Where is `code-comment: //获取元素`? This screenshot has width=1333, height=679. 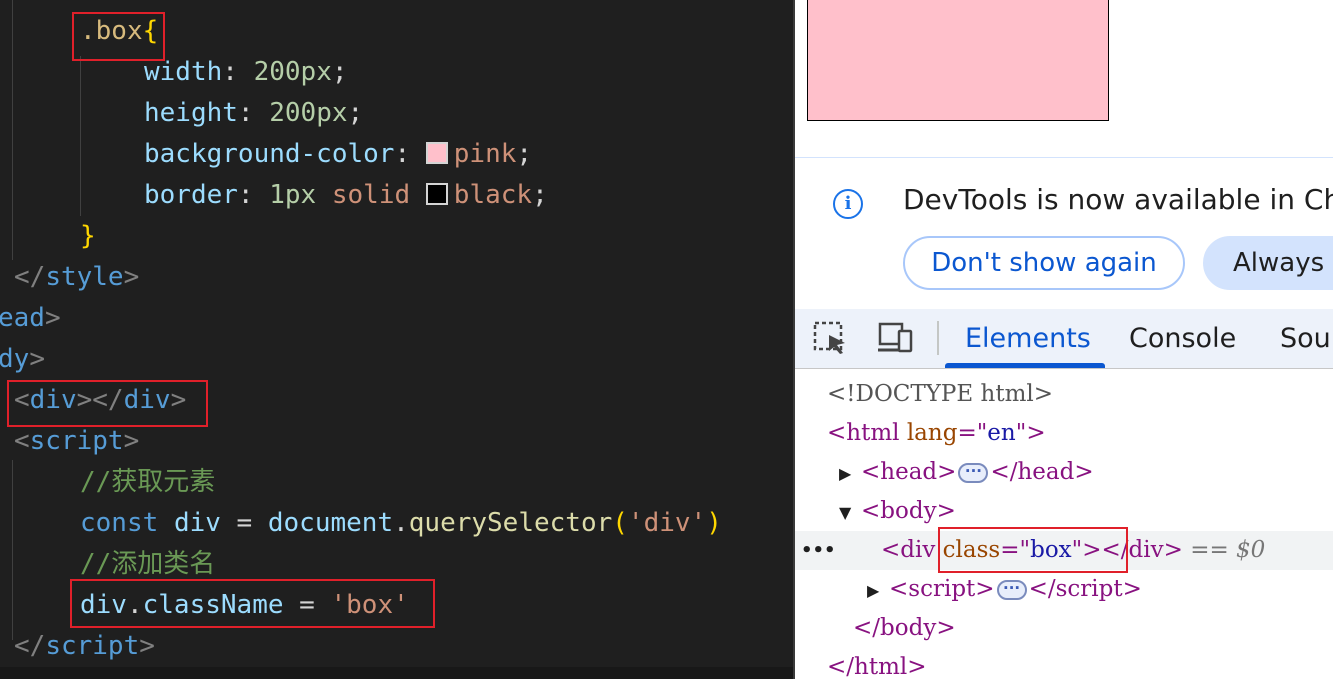 code-comment: //获取元素 is located at coordinates (148, 482).